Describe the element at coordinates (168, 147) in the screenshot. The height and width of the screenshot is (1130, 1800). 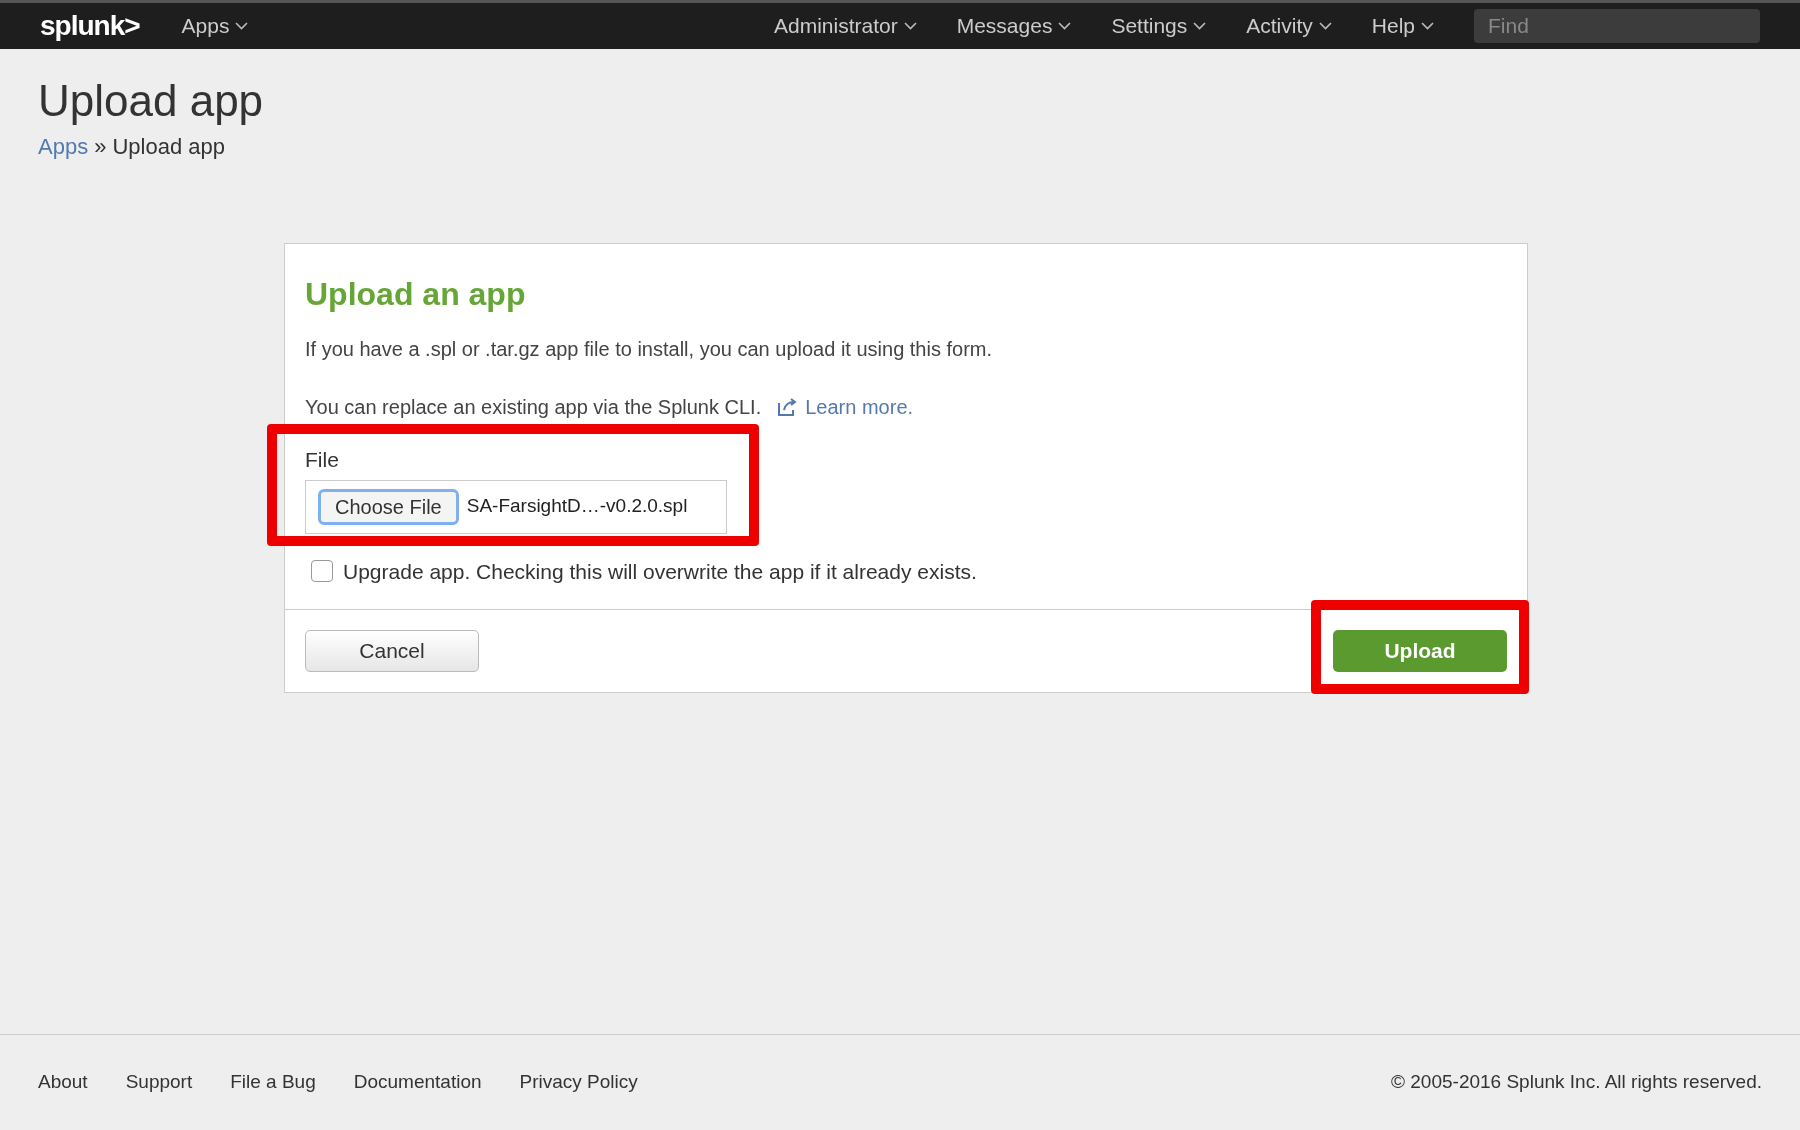
I see `breadcrumb-current: Upload app` at that location.